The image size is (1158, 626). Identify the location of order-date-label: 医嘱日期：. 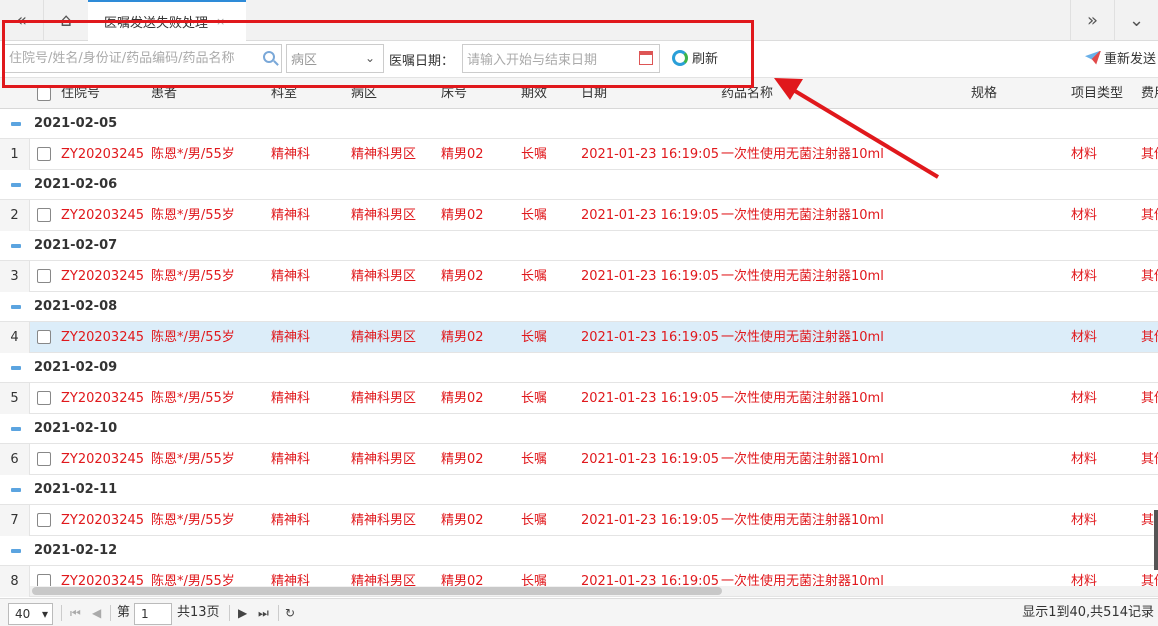
(422, 61).